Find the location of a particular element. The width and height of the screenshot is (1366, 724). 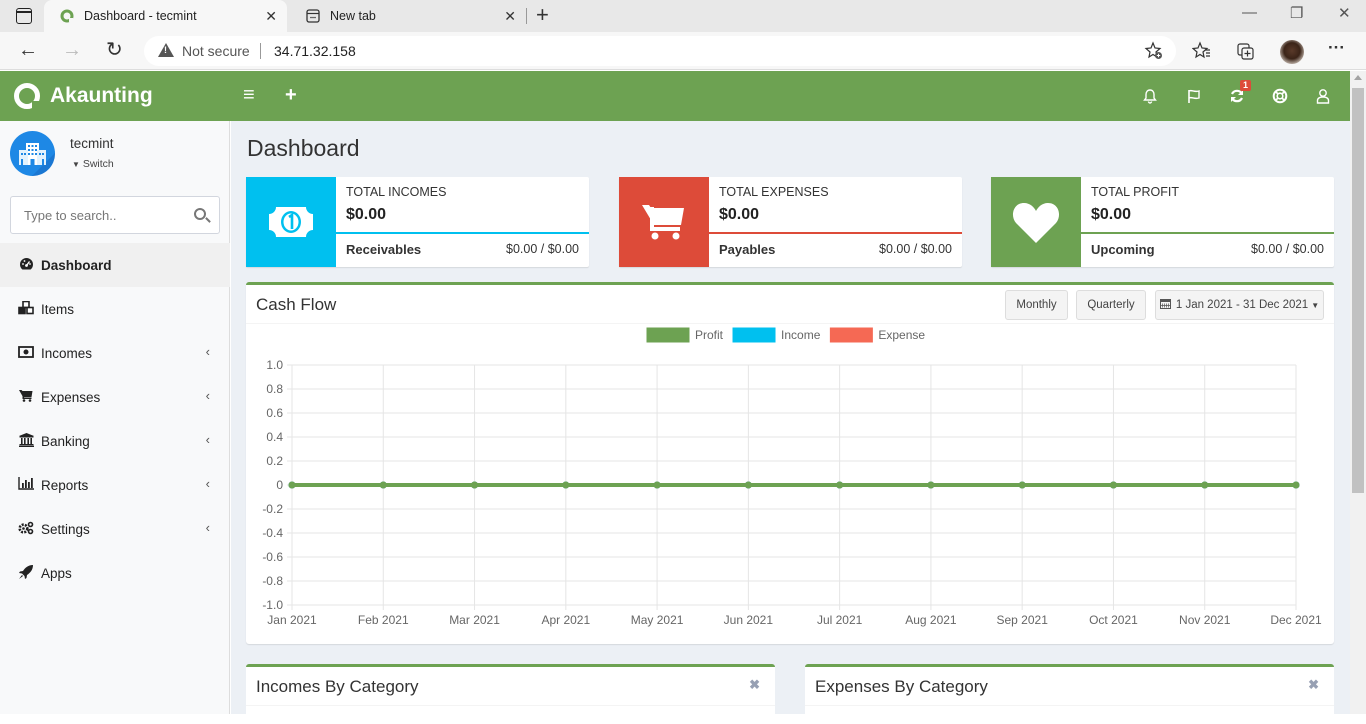

y-tick-label: 1.0 is located at coordinates (274, 365).